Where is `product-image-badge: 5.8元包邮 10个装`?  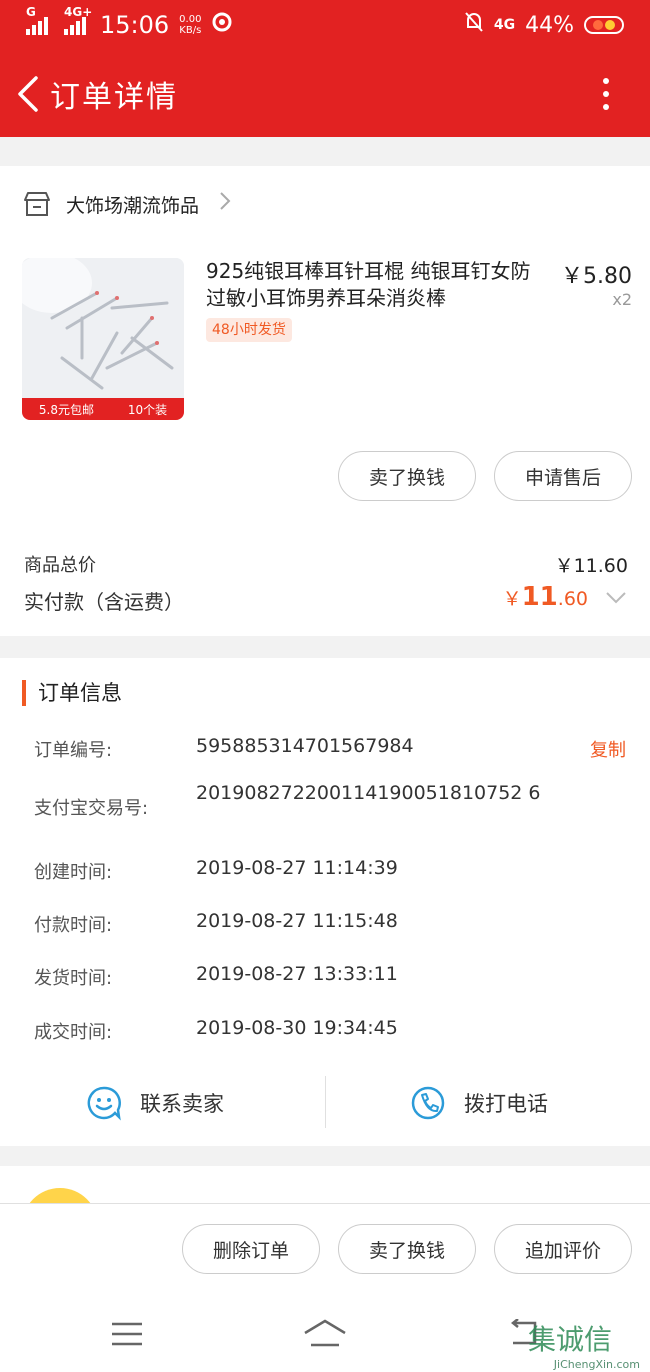 product-image-badge: 5.8元包邮 10个装 is located at coordinates (103, 409).